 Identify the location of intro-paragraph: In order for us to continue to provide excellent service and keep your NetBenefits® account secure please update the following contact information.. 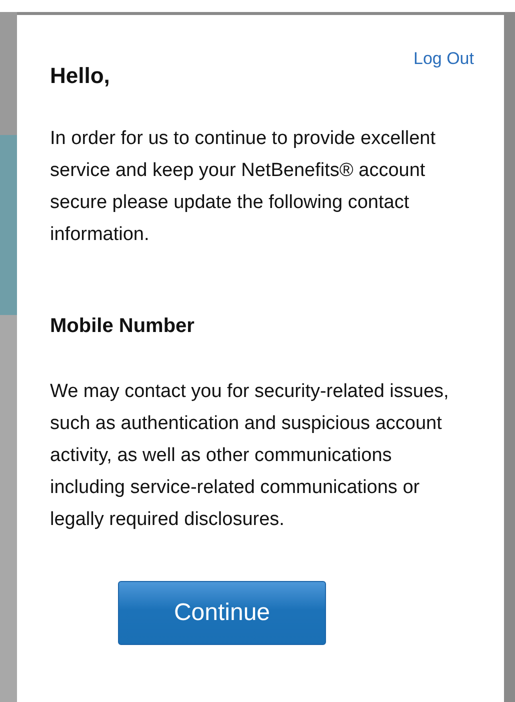
(243, 187).